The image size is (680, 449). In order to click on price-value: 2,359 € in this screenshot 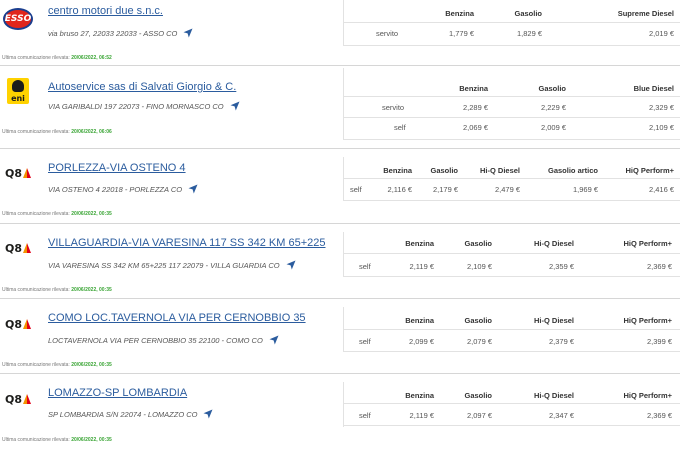, I will do `click(561, 266)`.